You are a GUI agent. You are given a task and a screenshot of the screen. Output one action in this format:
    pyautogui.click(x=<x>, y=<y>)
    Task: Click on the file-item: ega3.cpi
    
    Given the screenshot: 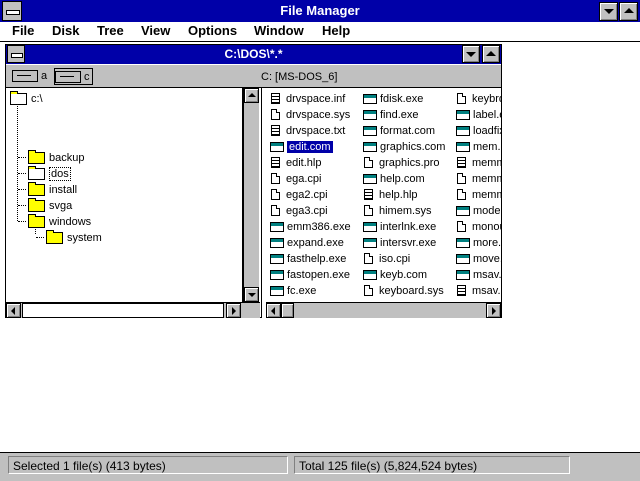 What is the action you would take?
    pyautogui.click(x=299, y=210)
    